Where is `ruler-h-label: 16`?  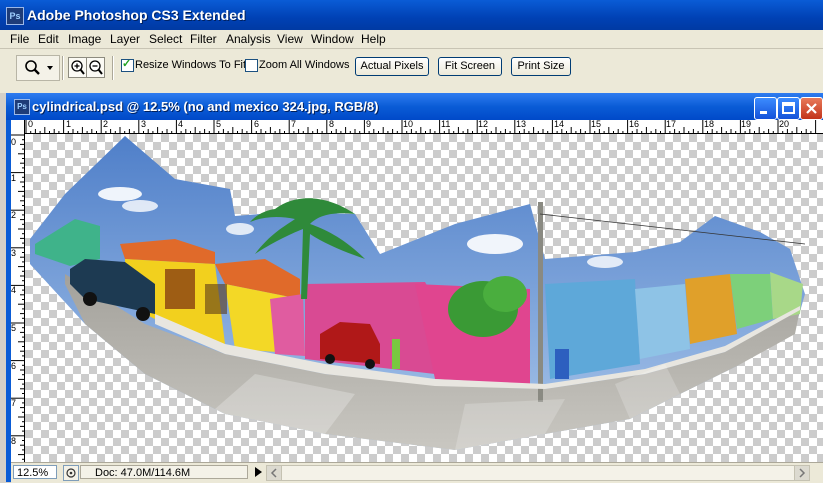 ruler-h-label: 16 is located at coordinates (634, 124).